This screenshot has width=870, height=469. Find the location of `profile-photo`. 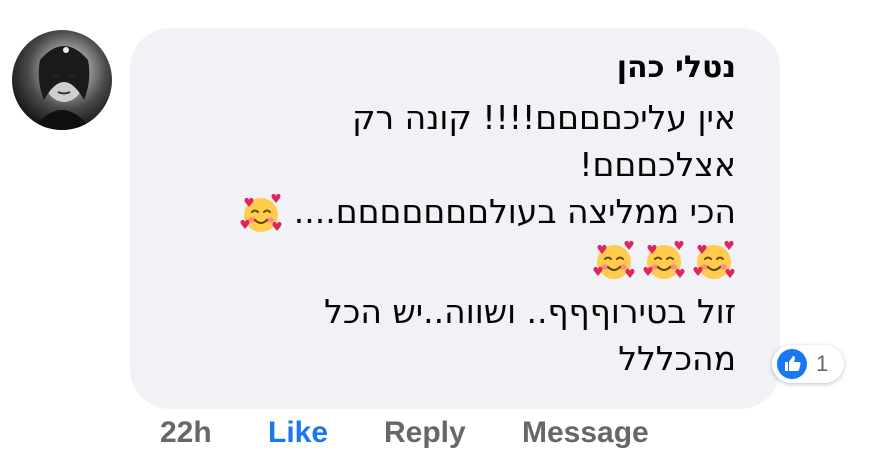

profile-photo is located at coordinates (62, 88).